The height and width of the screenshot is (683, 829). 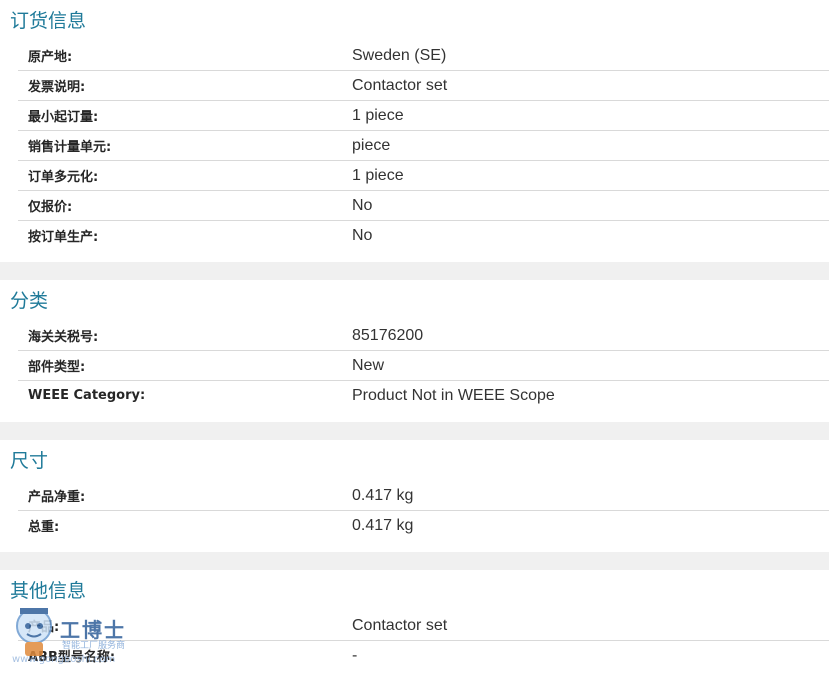 What do you see at coordinates (63, 237) in the screenshot?
I see `spec-label: 按订单生产:` at bounding box center [63, 237].